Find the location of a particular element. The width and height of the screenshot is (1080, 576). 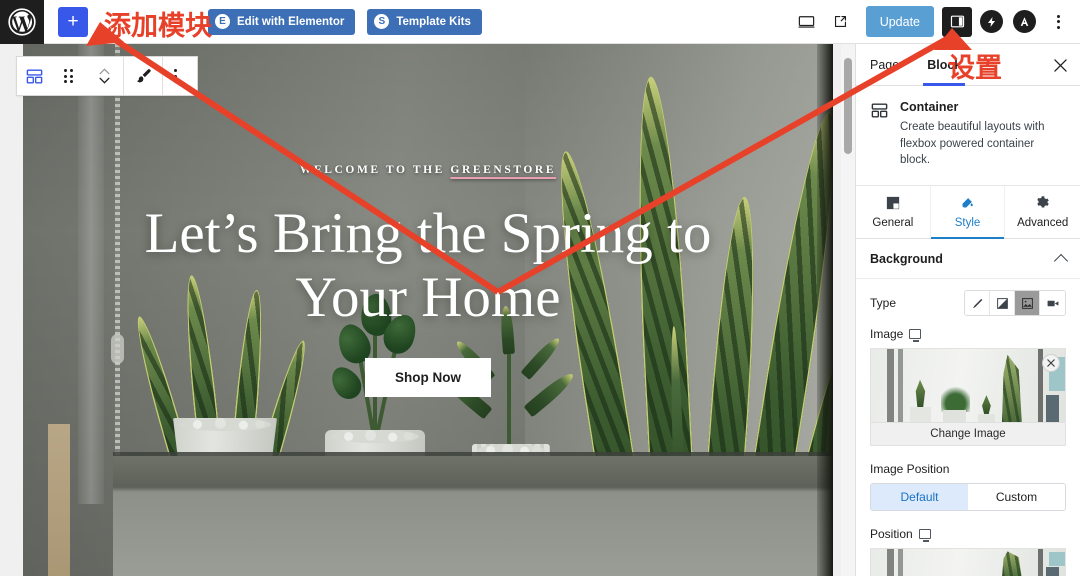

background-image-label: Image is located at coordinates (887, 334).